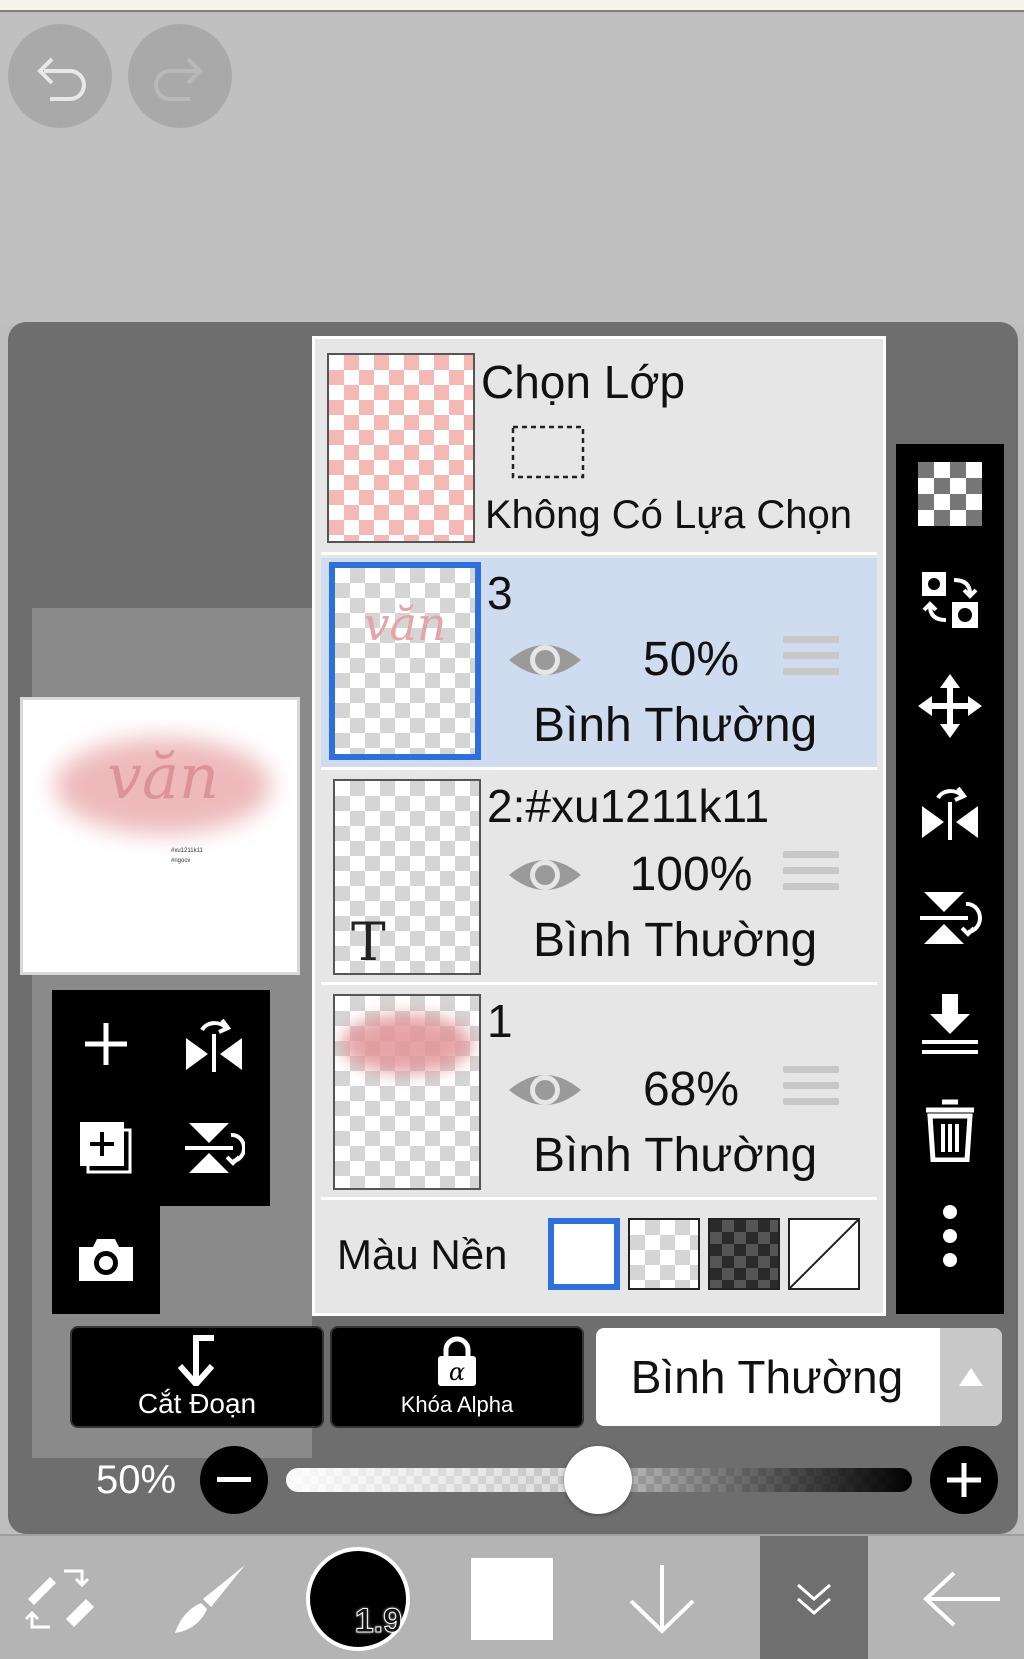 The height and width of the screenshot is (1659, 1024). I want to click on canvas-preview: văn #xu1211k11 #ngocv, so click(160, 836).